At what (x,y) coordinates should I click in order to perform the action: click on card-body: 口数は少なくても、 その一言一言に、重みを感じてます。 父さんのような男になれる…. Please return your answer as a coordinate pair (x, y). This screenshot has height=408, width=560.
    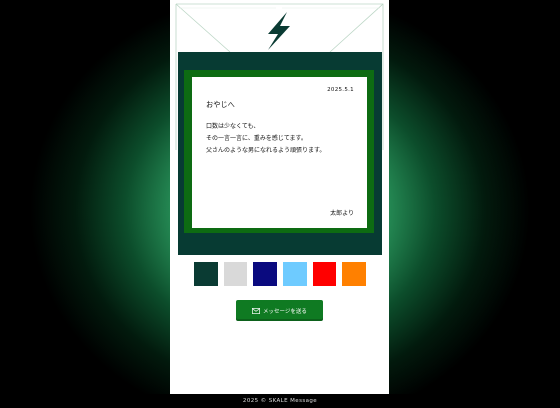
    Looking at the image, I should click on (265, 139).